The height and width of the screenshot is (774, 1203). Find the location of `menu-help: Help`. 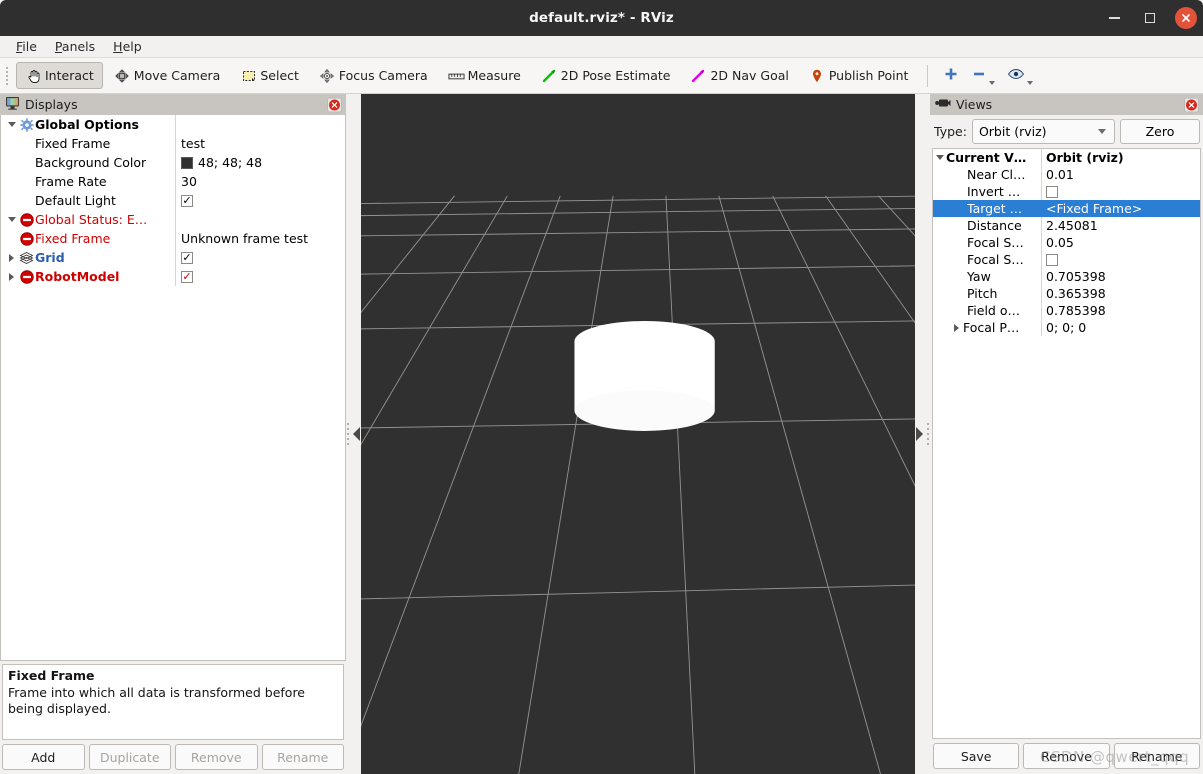

menu-help: Help is located at coordinates (127, 46).